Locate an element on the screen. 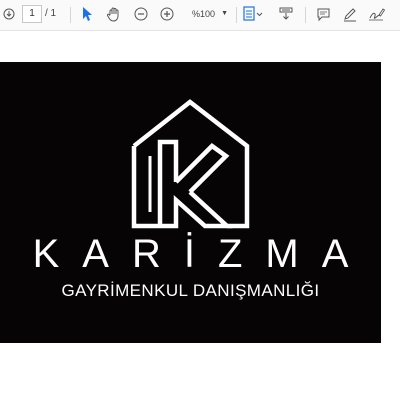  comment-icon is located at coordinates (323, 14).